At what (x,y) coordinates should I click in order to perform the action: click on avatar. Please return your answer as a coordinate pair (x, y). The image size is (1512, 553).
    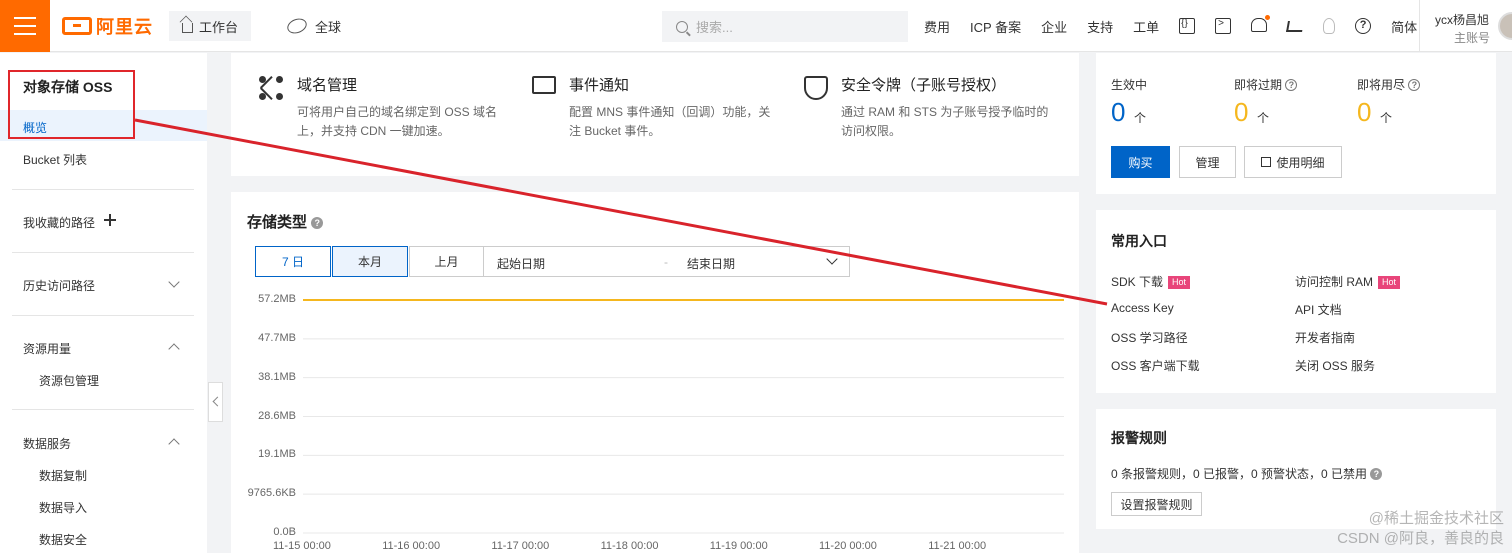
    Looking at the image, I should click on (1505, 26).